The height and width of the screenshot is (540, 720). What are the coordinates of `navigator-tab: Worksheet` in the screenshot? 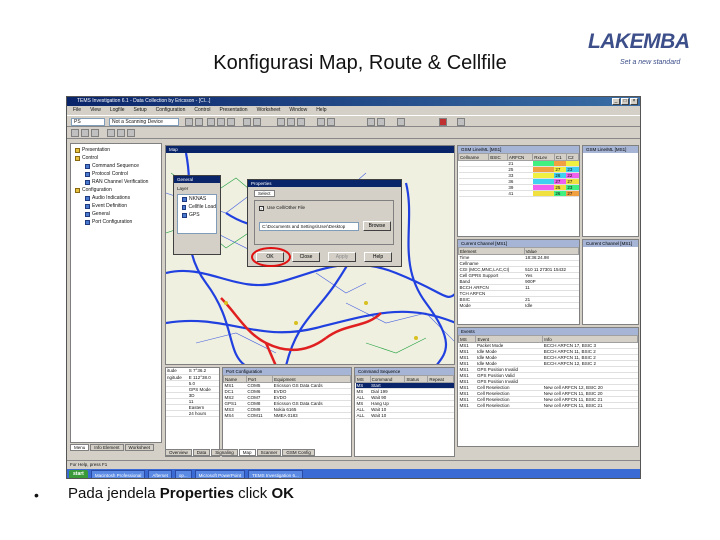 It's located at (139, 447).